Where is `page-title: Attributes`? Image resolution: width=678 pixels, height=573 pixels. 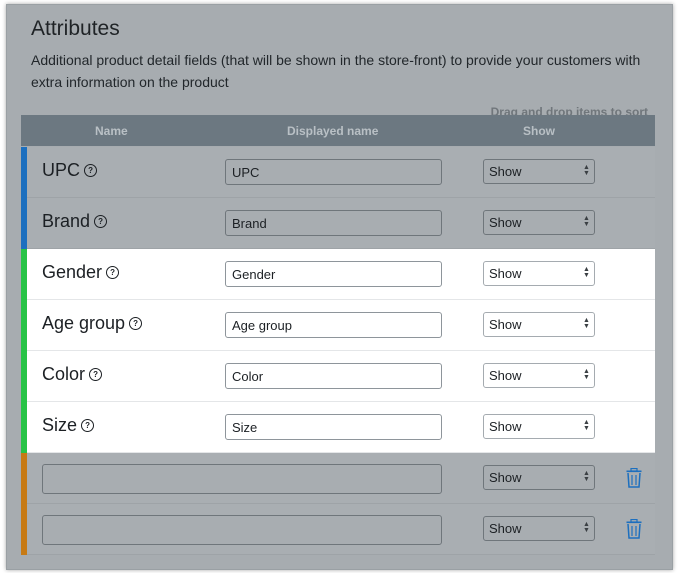
page-title: Attributes is located at coordinates (75, 28).